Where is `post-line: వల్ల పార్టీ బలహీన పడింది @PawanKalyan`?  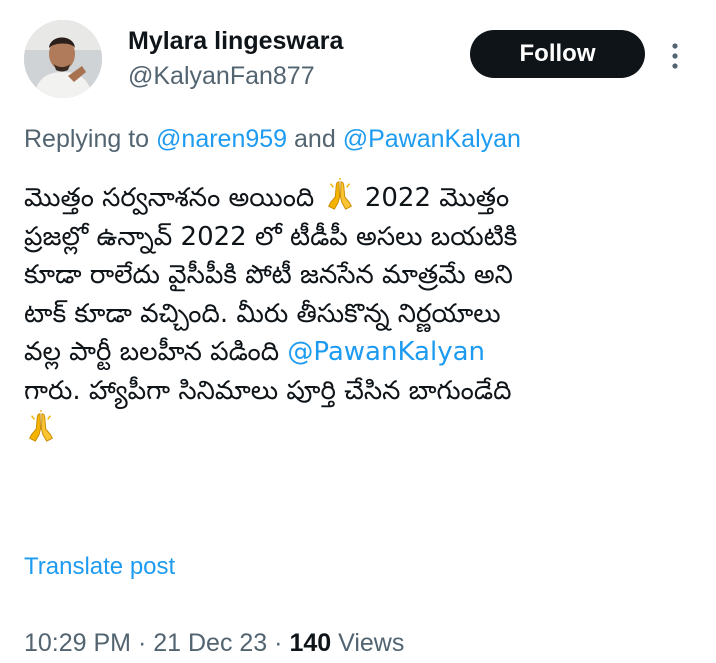 post-line: వల్ల పార్టీ బలహీన పడింది @PawanKalyan is located at coordinates (359, 352).